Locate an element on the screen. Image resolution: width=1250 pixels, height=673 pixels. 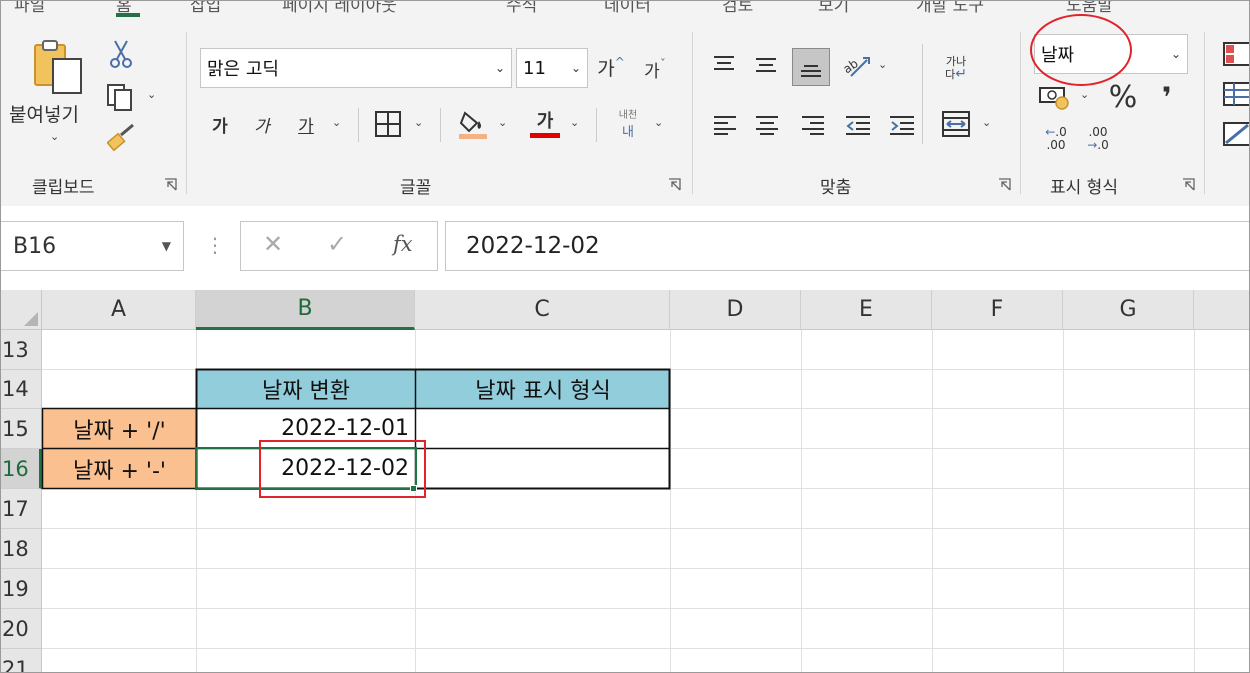
formula-content: 2022-12-02 is located at coordinates (533, 246).